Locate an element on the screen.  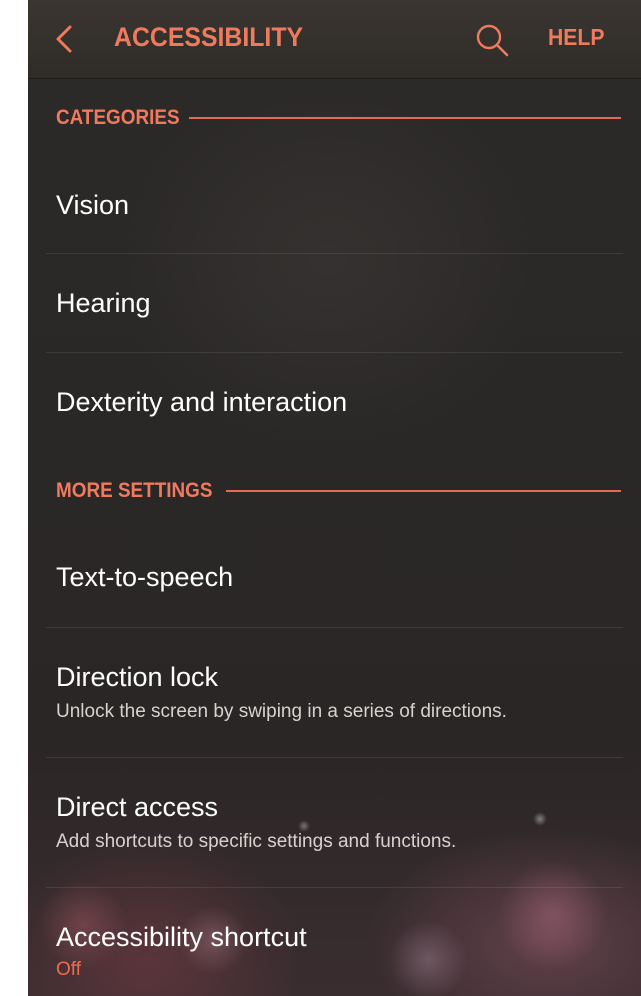
list-item-dexterity: Dexterity and interaction is located at coordinates (338, 402).